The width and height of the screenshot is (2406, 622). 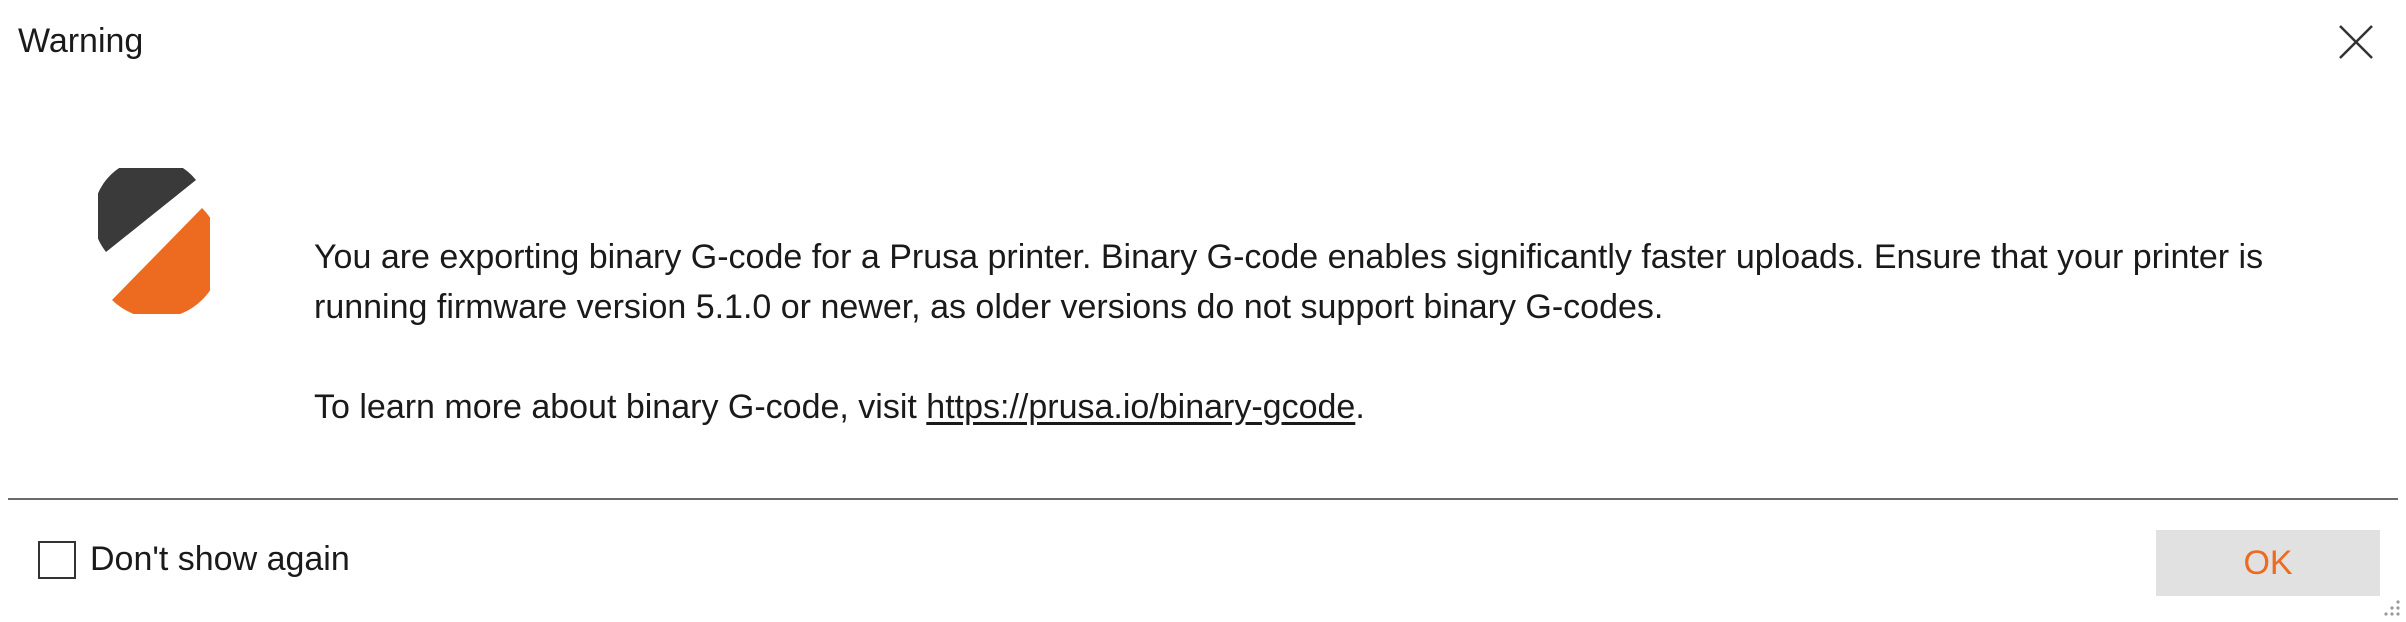 I want to click on separator, so click(x=1203, y=499).